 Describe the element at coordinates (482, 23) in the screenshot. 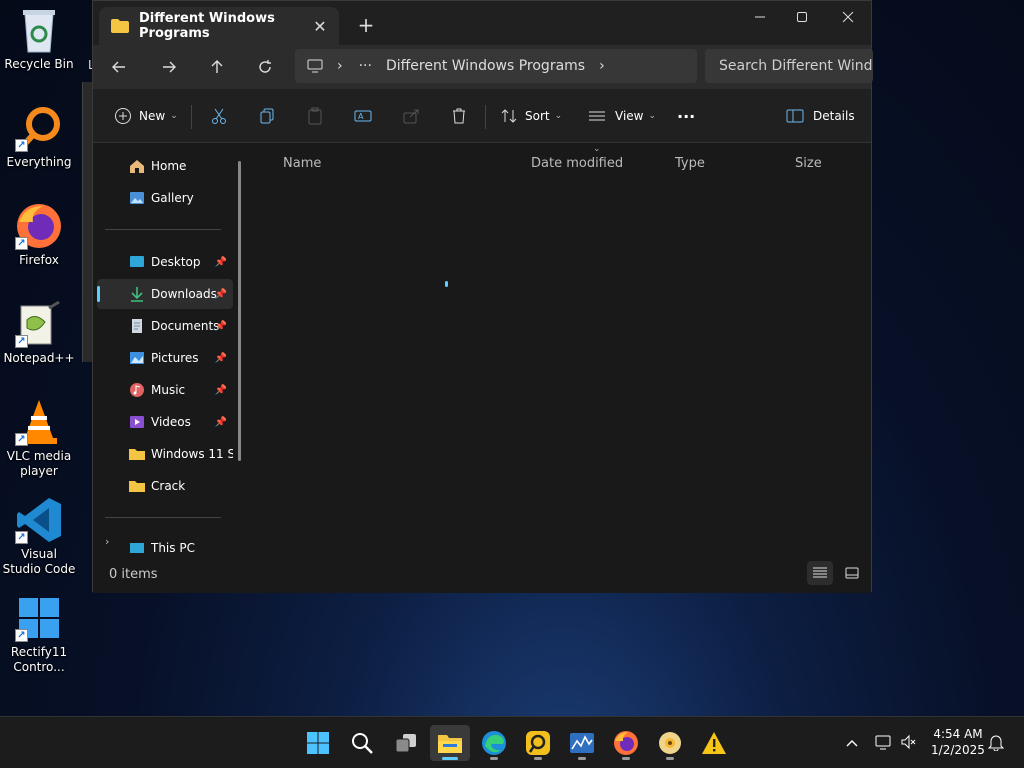

I see `title-bar: Different Windows Programs ✕ +` at that location.